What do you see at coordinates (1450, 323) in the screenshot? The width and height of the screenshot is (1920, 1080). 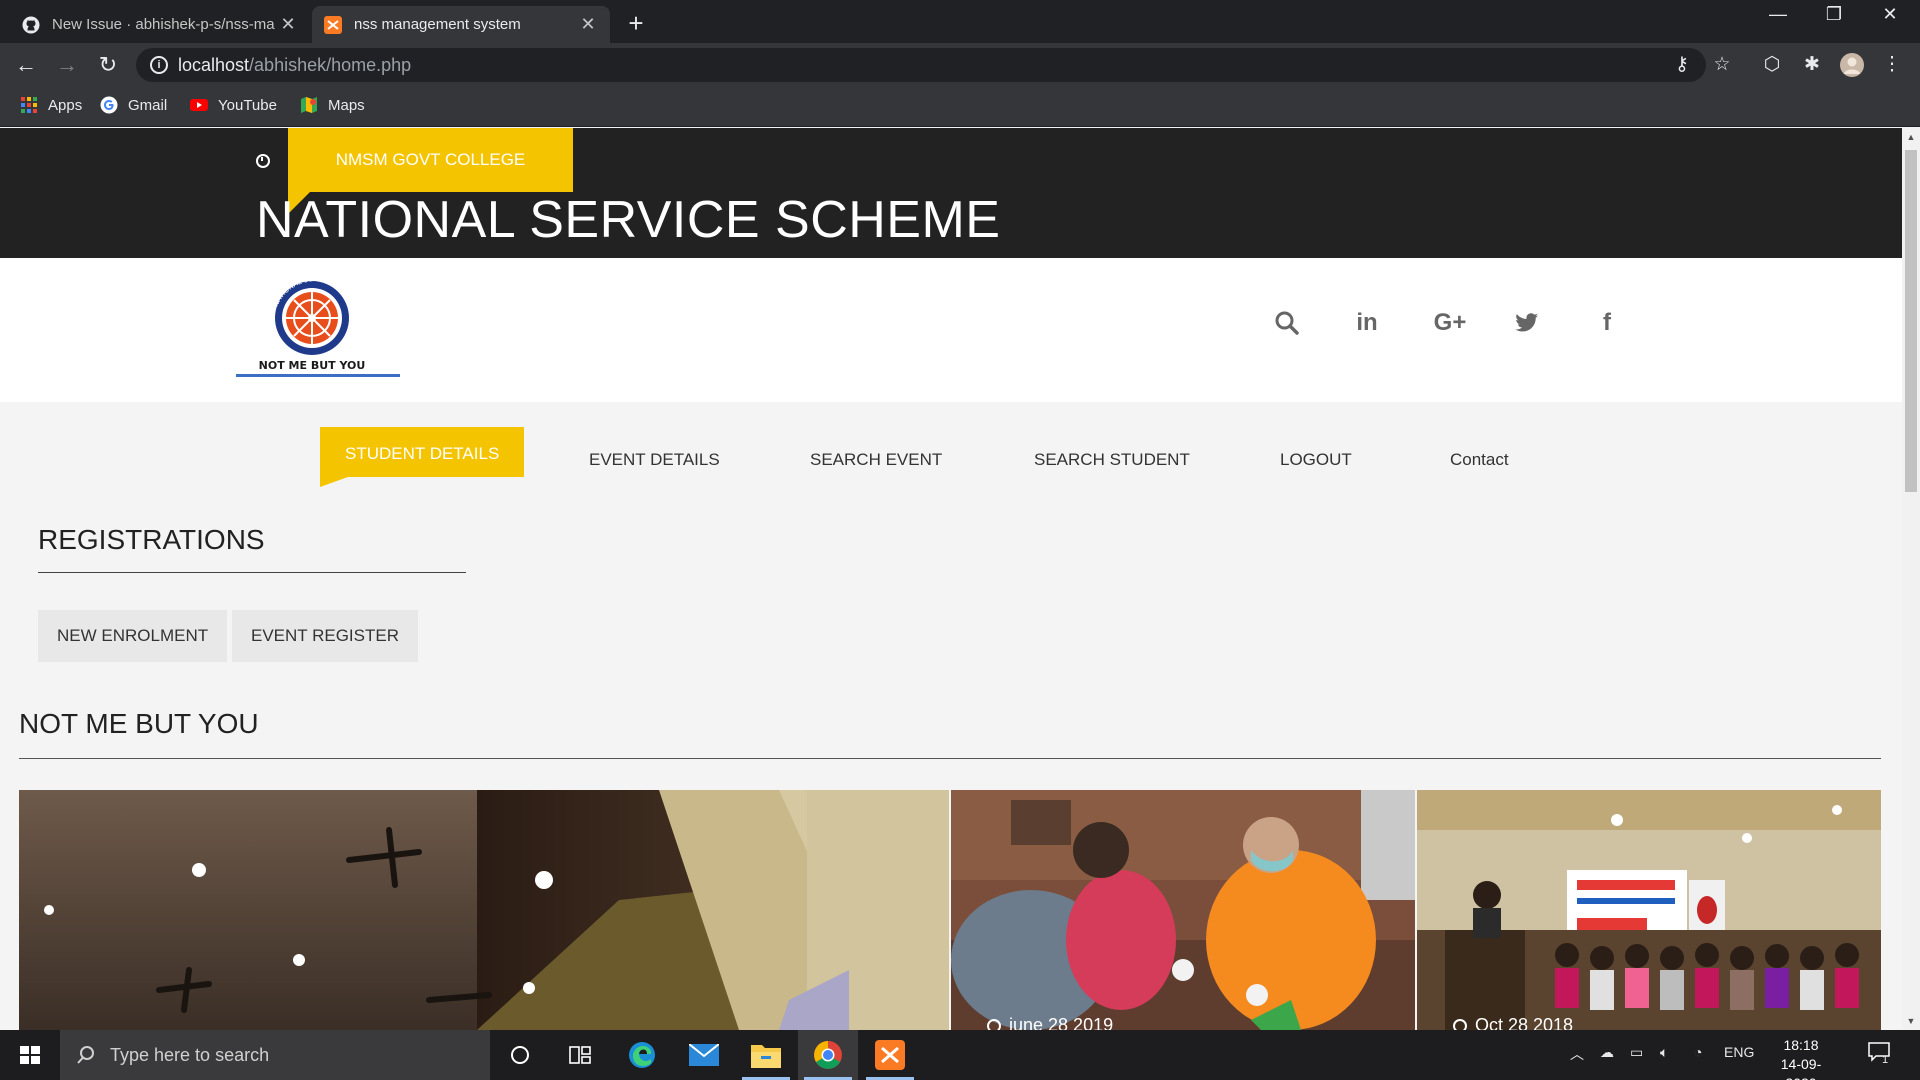 I see `google-plus-icon: G+` at bounding box center [1450, 323].